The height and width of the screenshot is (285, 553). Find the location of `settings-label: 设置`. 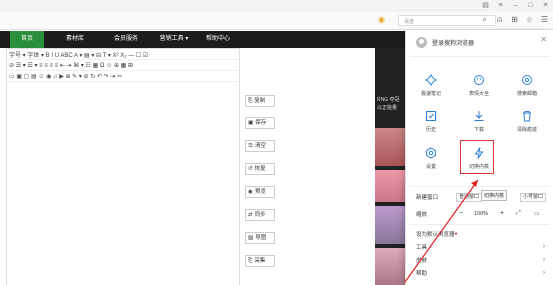

settings-label: 设置 is located at coordinates (430, 167).